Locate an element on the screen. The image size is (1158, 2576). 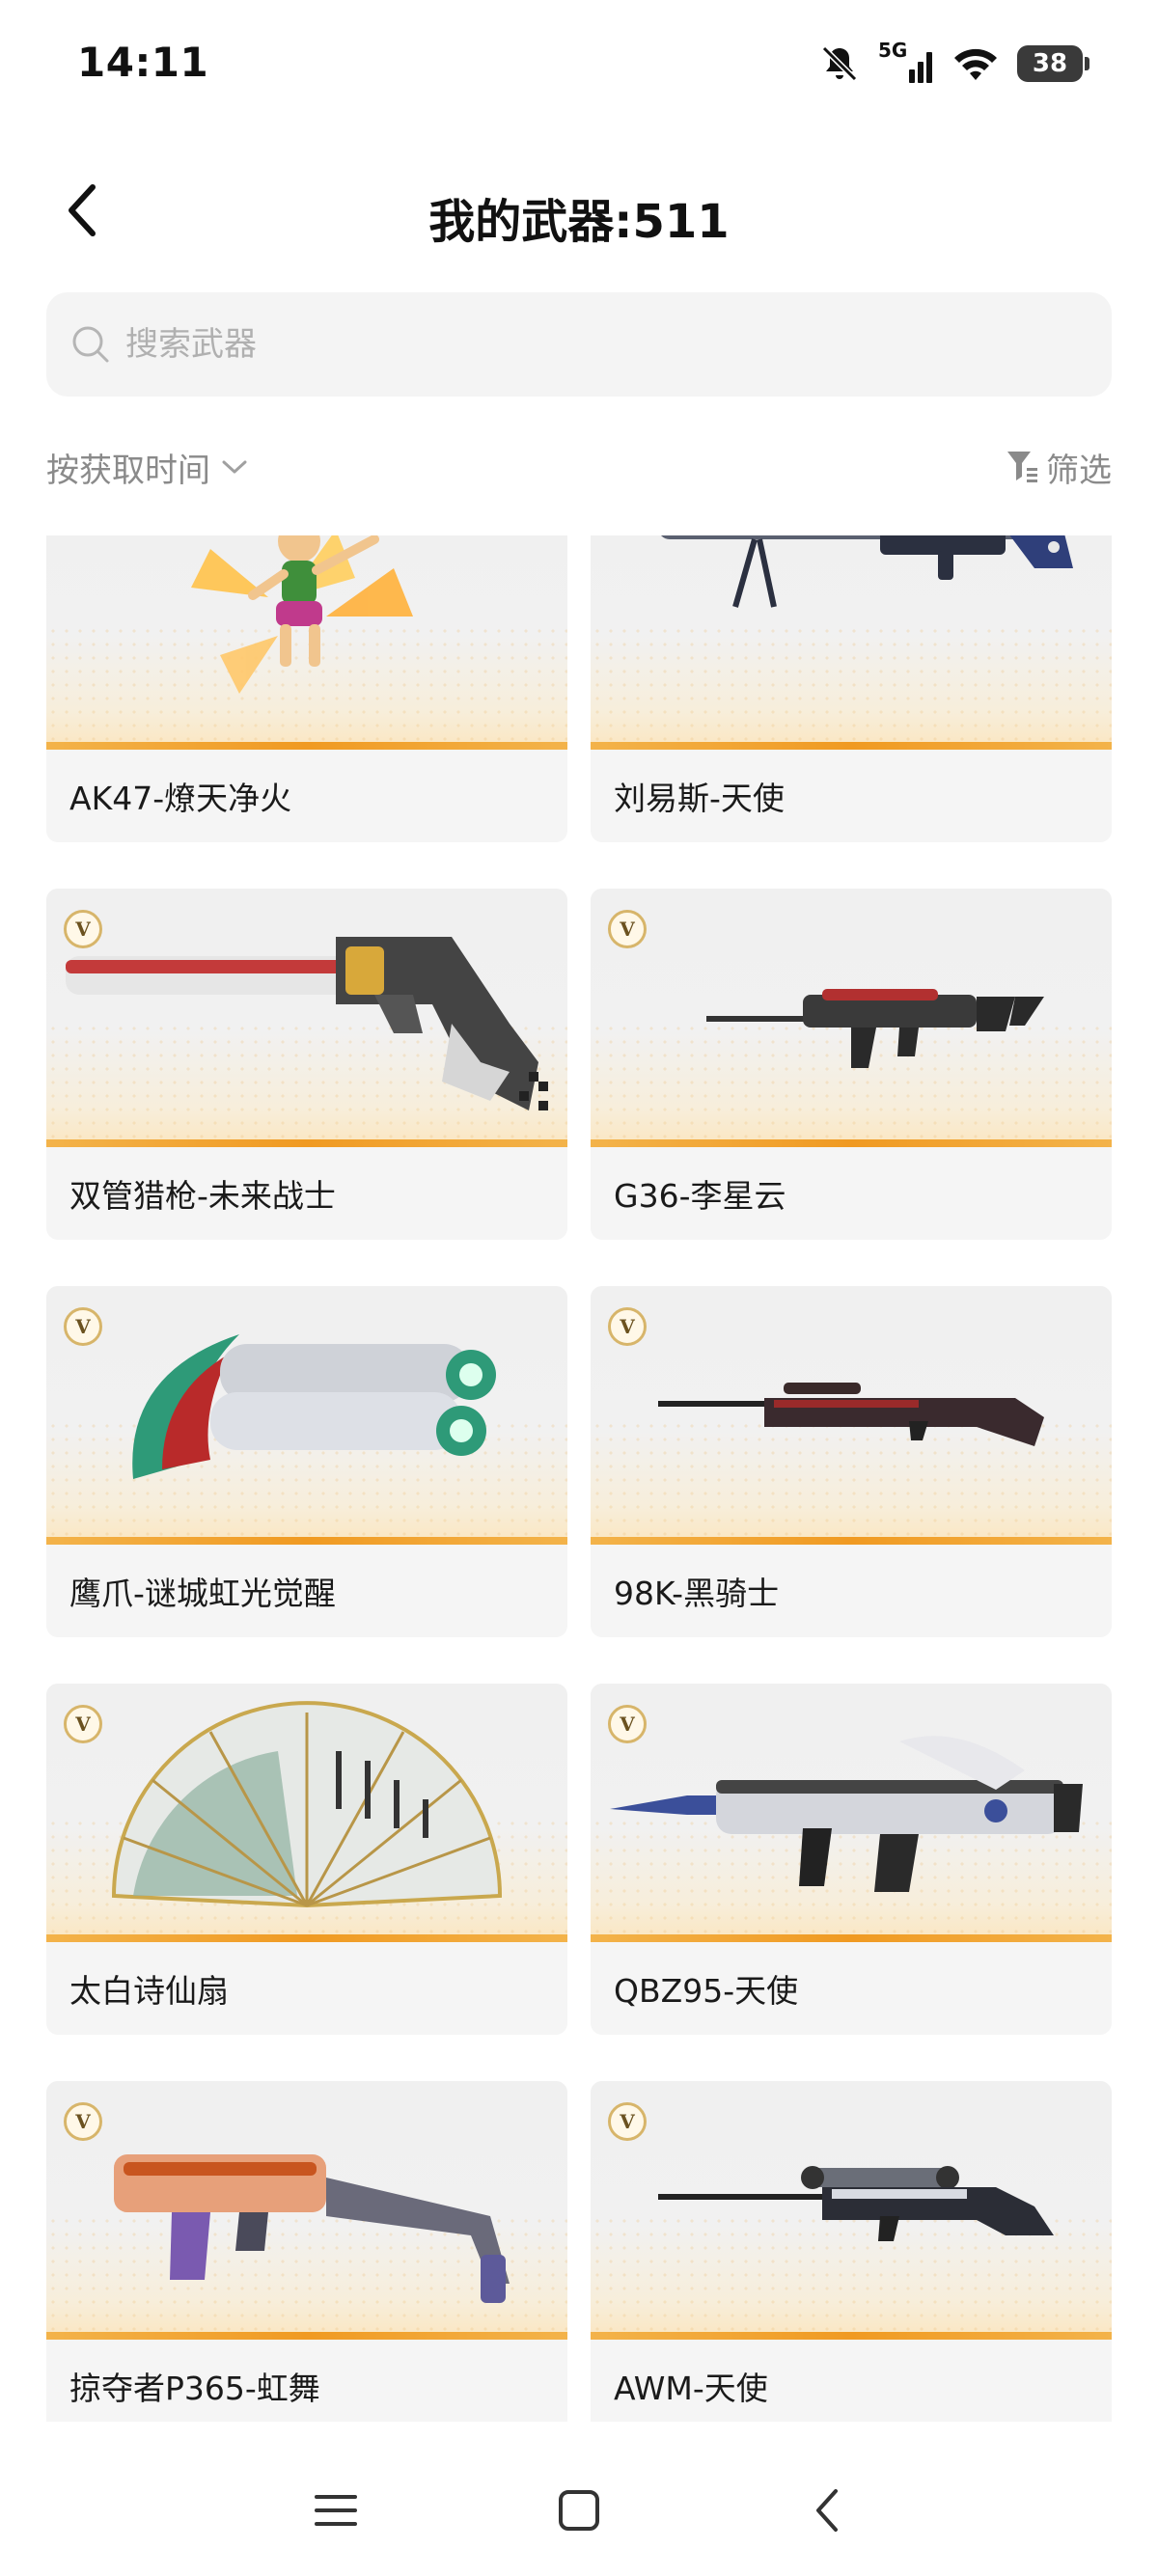
search-input is located at coordinates (559, 345).